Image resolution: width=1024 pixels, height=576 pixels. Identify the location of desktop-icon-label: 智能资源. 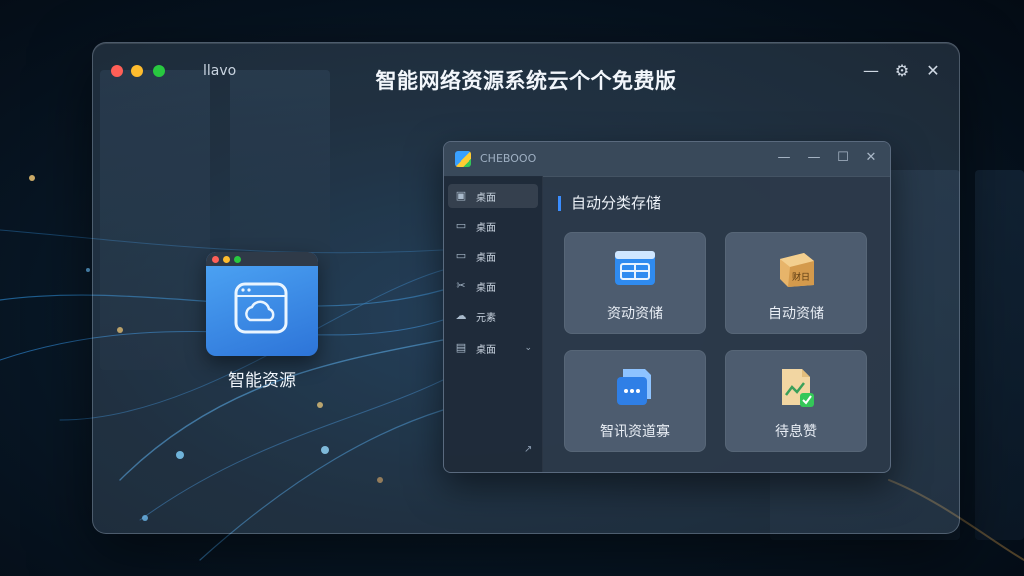
(262, 381).